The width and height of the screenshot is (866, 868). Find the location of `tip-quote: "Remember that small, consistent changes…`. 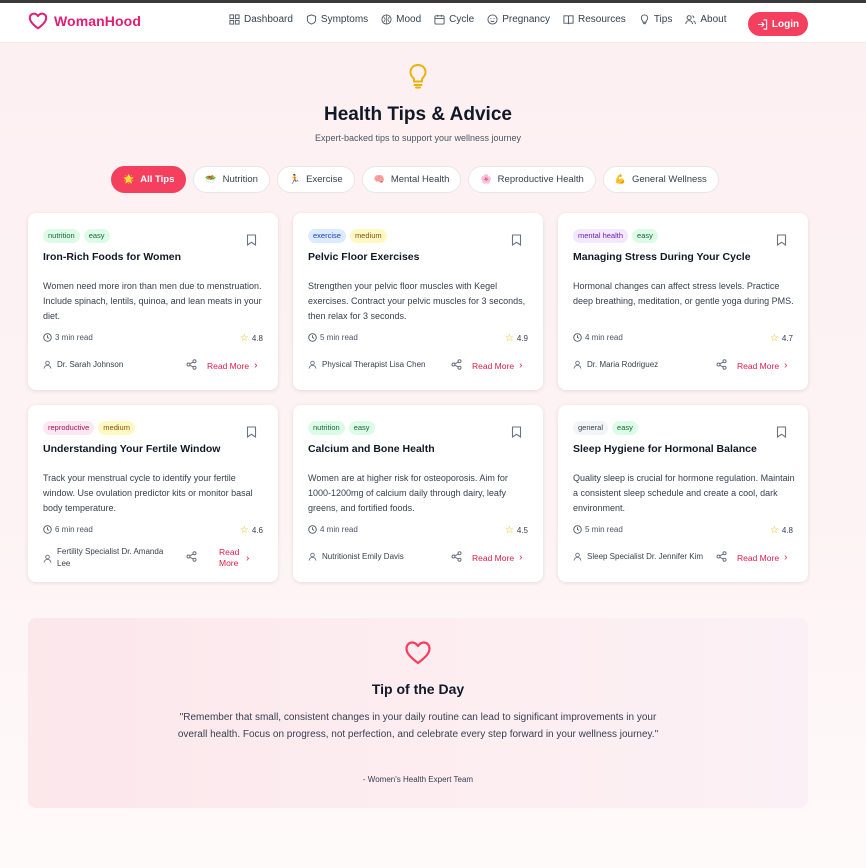

tip-quote: "Remember that small, consistent changes… is located at coordinates (418, 726).